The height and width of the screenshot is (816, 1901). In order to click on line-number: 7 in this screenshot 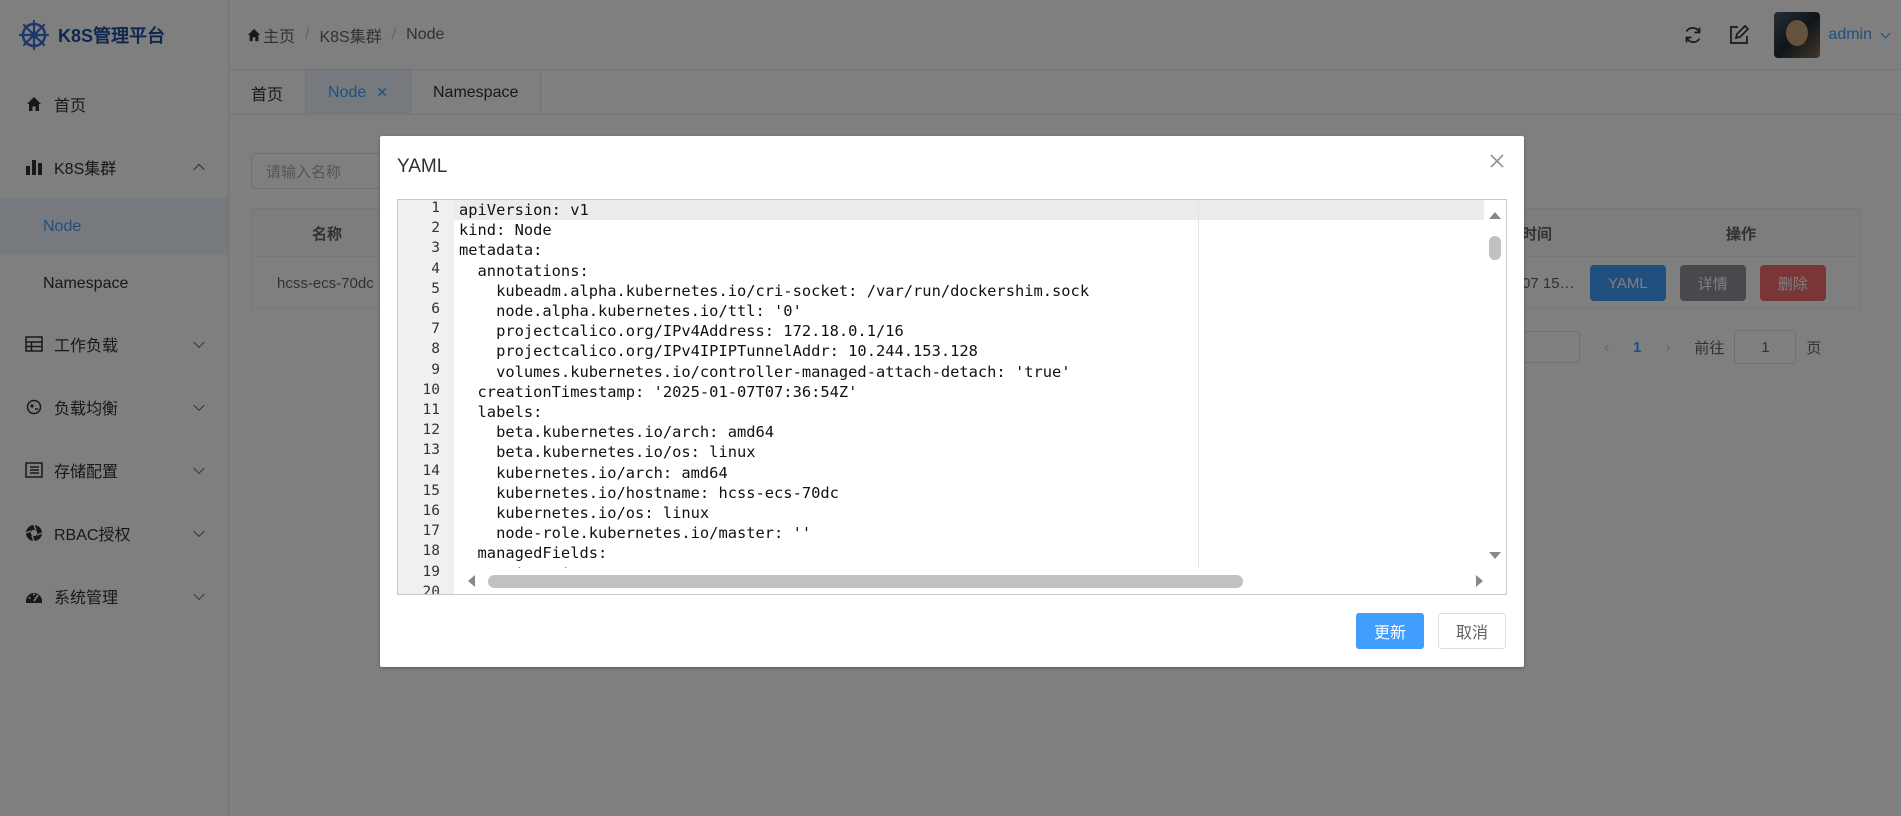, I will do `click(435, 329)`.